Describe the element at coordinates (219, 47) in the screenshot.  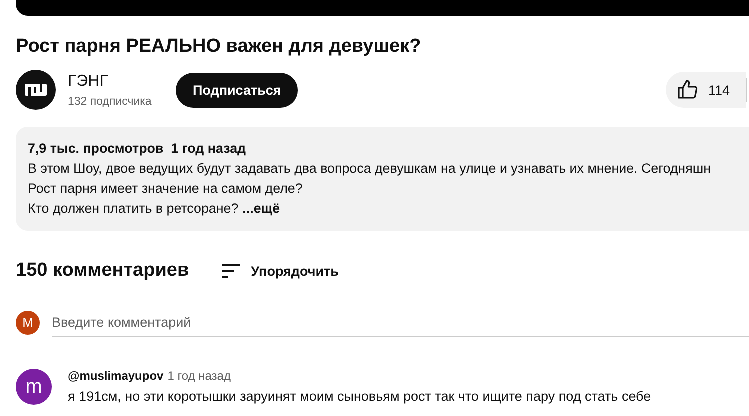
I see `video-title: Рост парня РЕАЛЬНО важен для девушек?` at that location.